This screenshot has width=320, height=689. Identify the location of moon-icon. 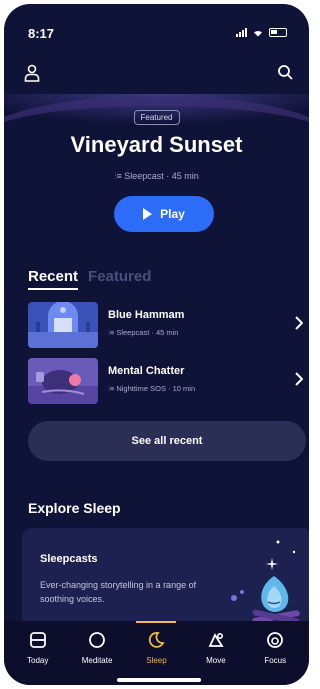
(157, 640).